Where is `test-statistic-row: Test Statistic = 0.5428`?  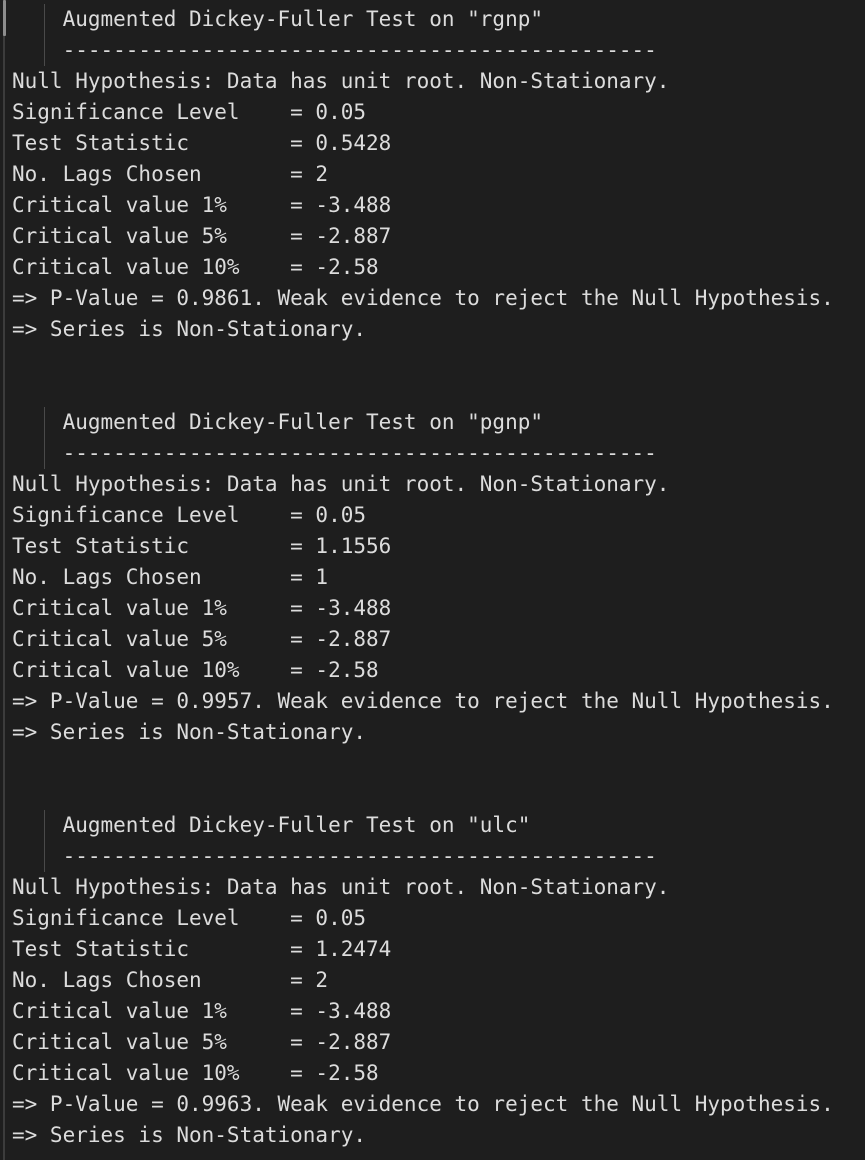
test-statistic-row: Test Statistic = 0.5428 is located at coordinates (202, 143).